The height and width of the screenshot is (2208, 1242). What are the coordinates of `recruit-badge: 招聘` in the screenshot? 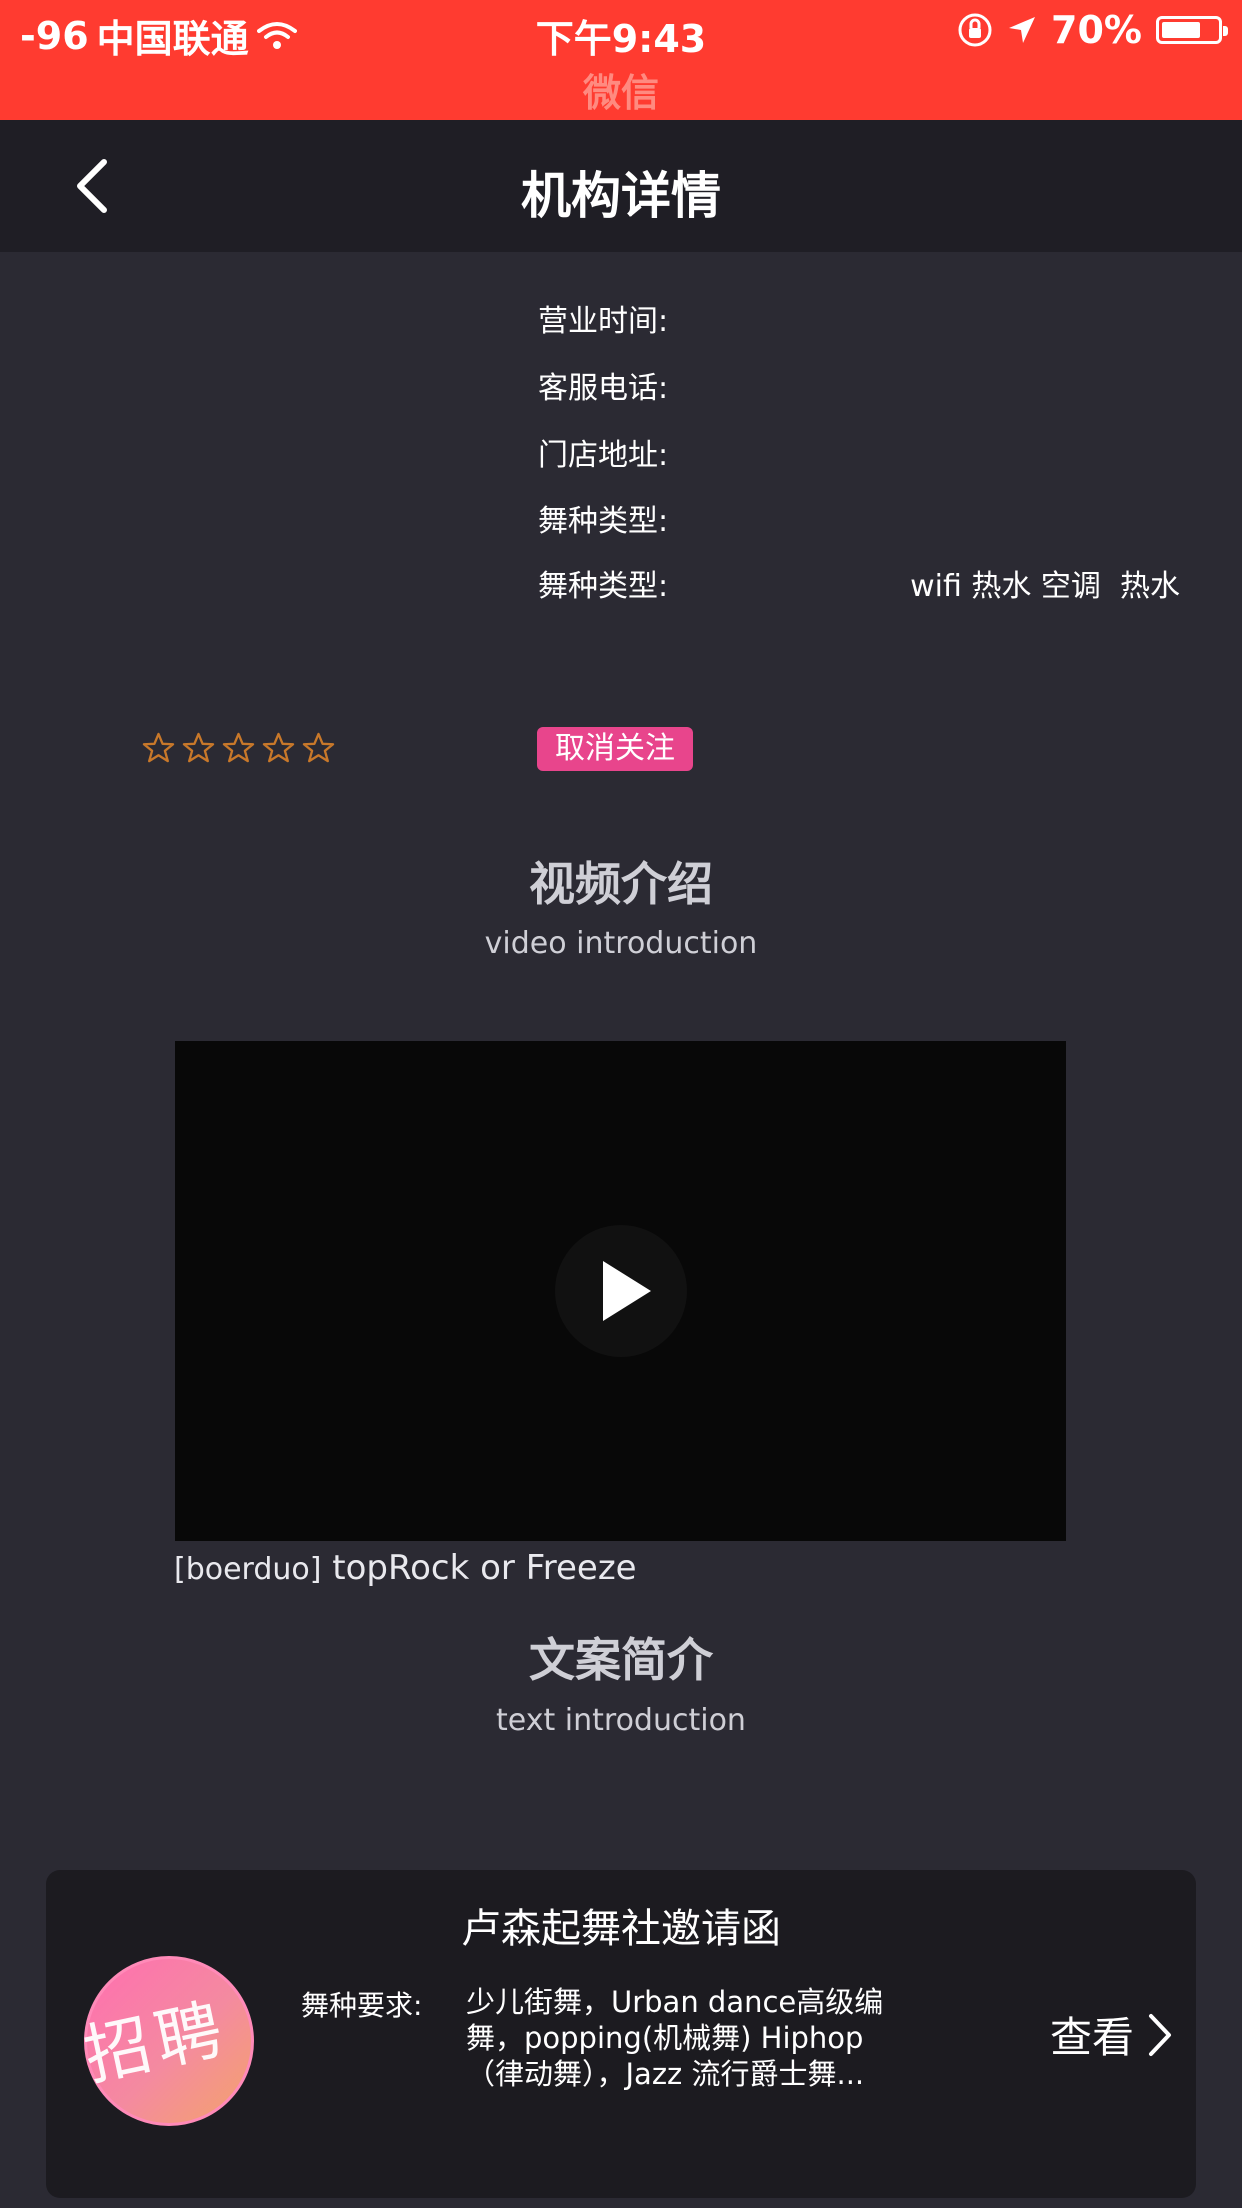 It's located at (166, 2041).